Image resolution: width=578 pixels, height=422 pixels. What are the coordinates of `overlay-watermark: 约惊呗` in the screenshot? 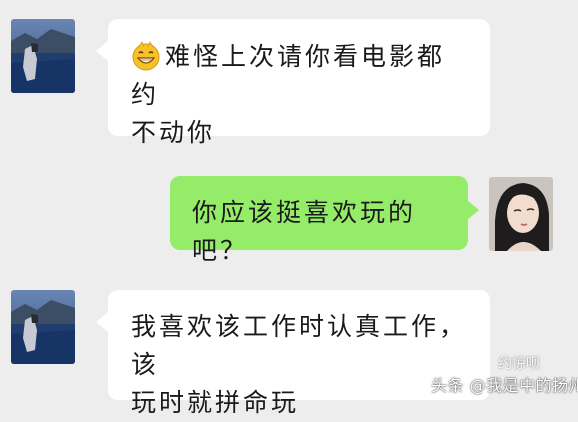 It's located at (519, 364).